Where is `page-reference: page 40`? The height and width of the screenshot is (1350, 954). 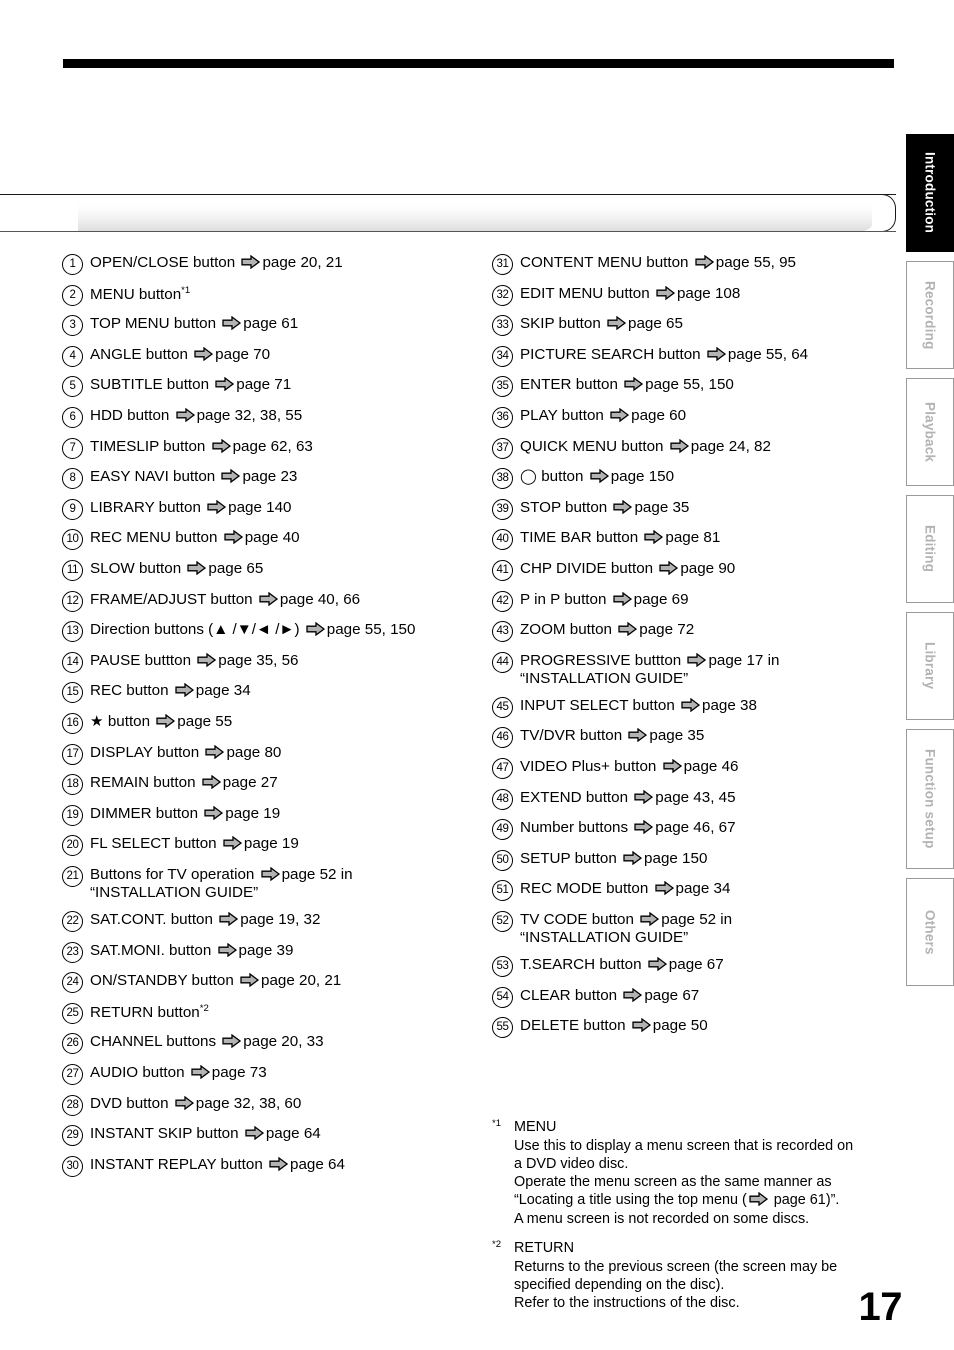
page-reference: page 40 is located at coordinates (272, 538).